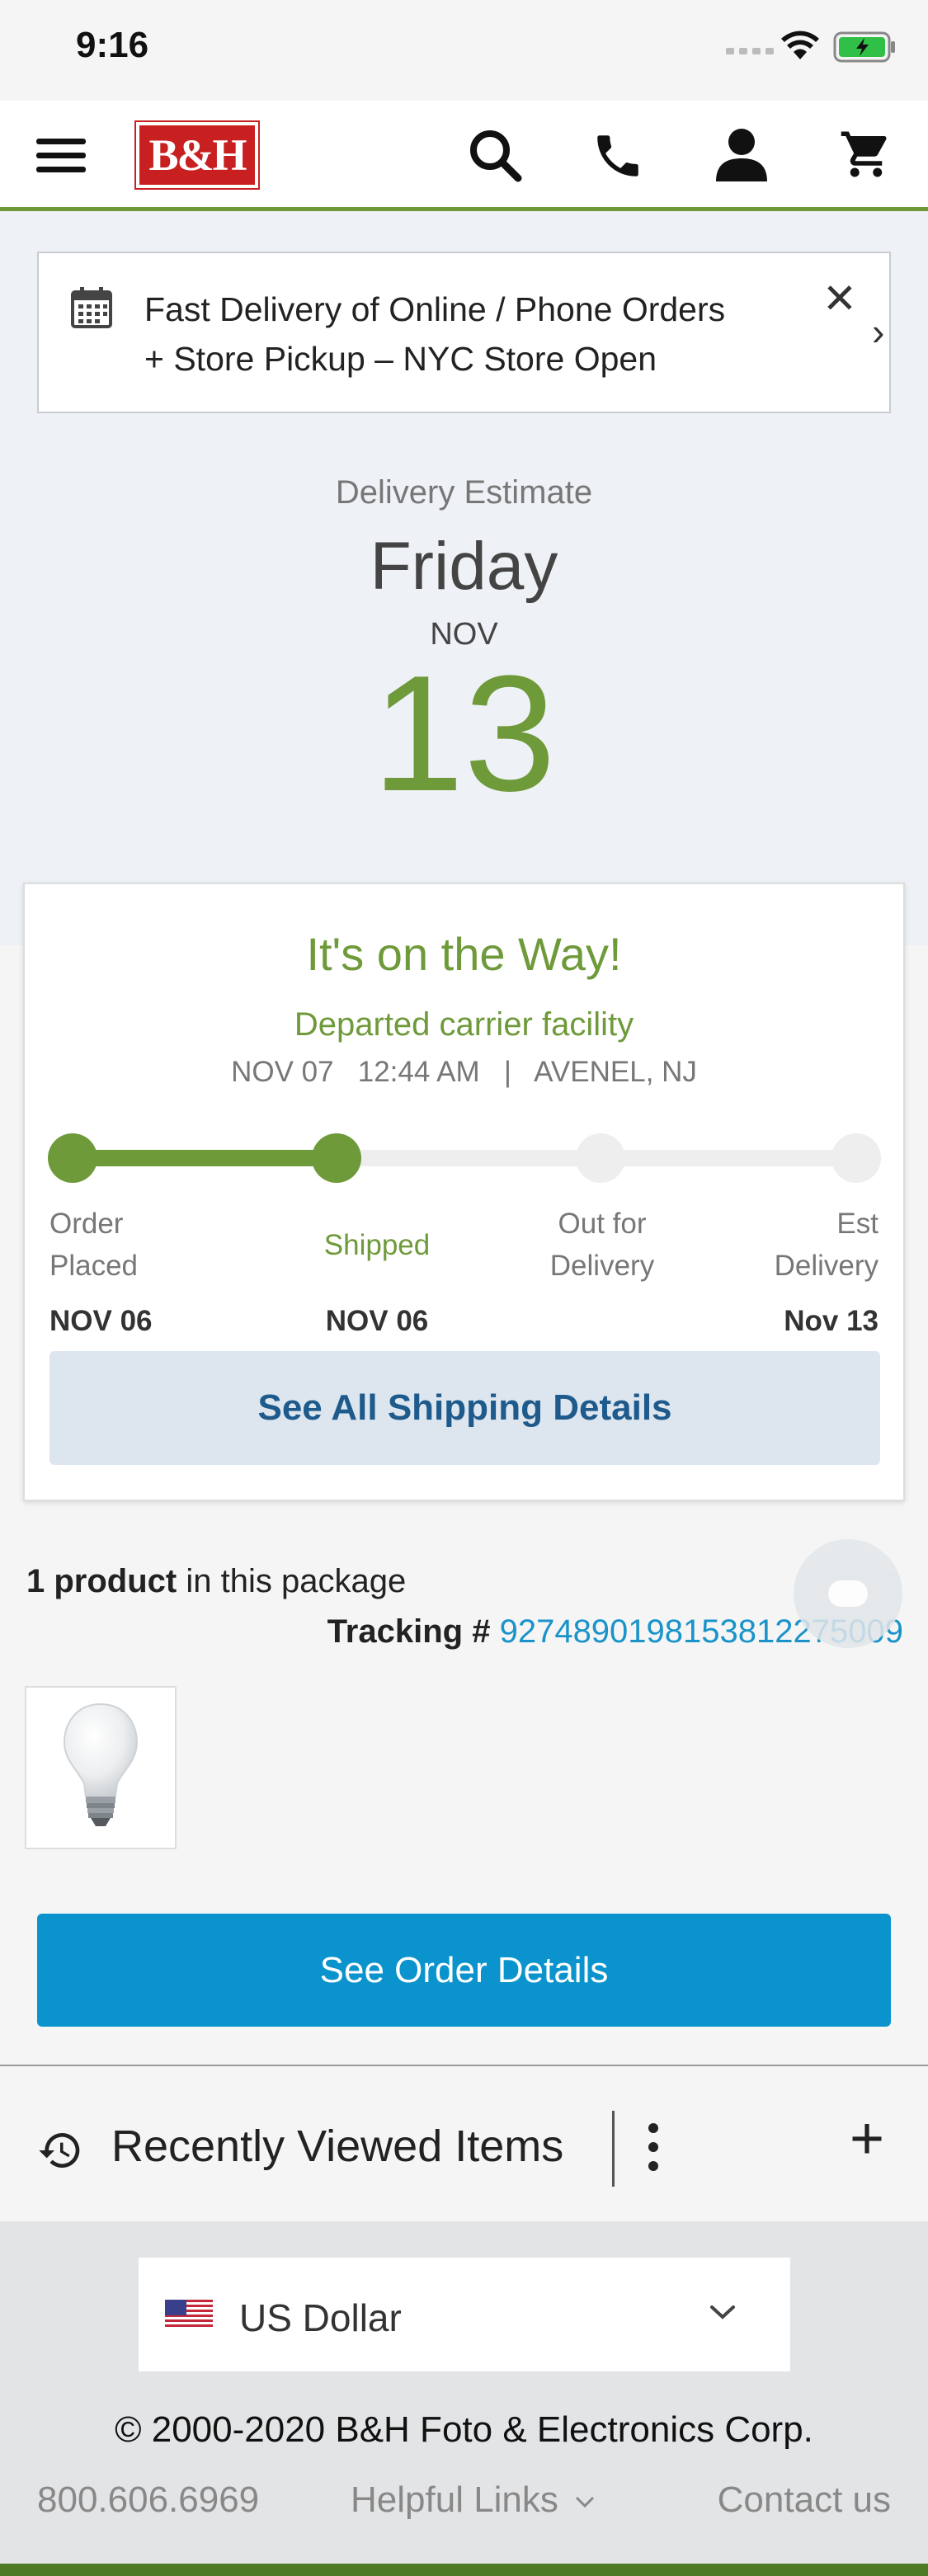 This screenshot has height=2576, width=928. What do you see at coordinates (827, 1245) in the screenshot?
I see `step-label-est-delivery: Est Delivery` at bounding box center [827, 1245].